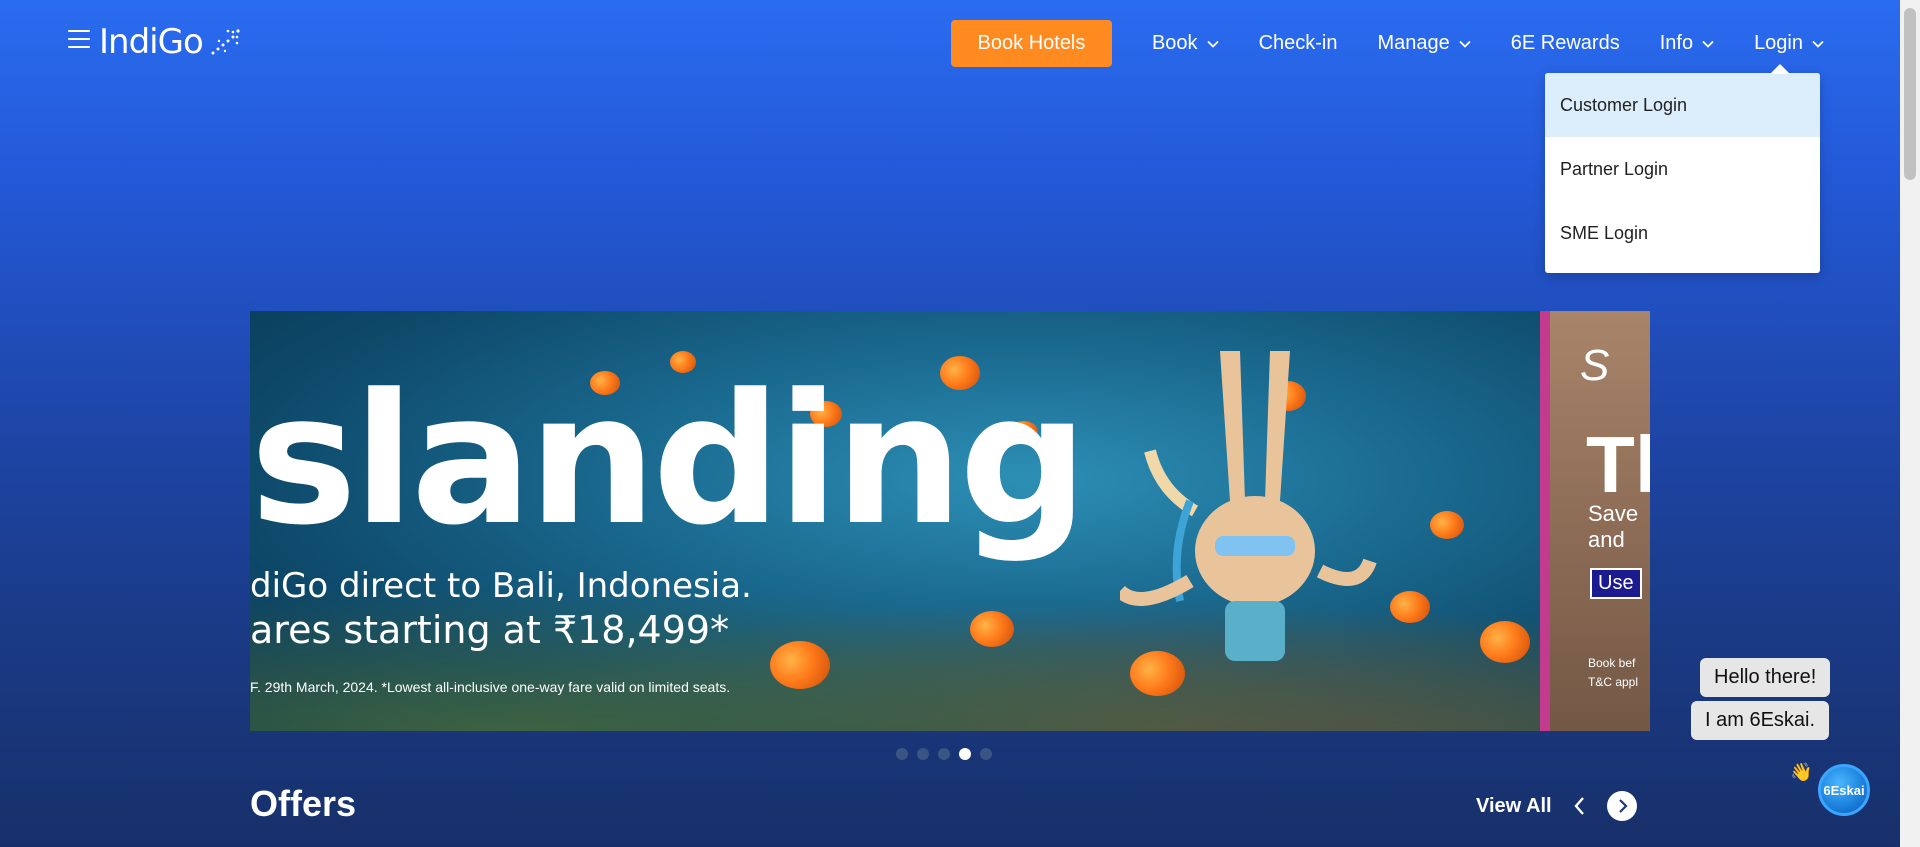 The width and height of the screenshot is (1920, 847). I want to click on nav-login: Login, so click(1789, 43).